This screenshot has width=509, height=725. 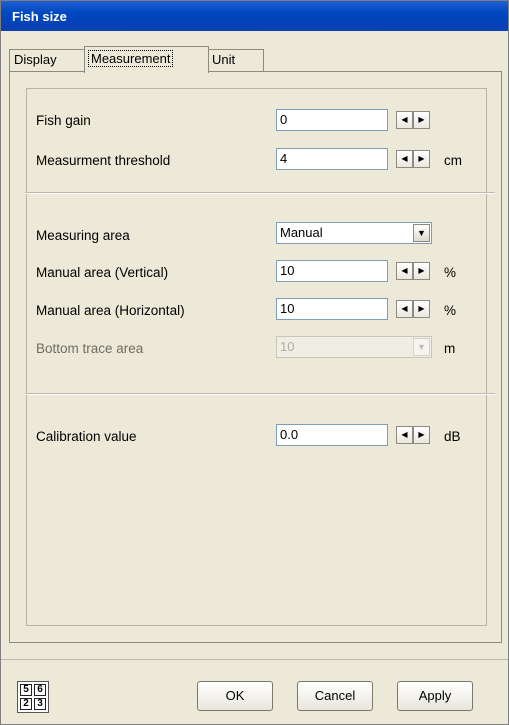 I want to click on manual-area-horizontal-decrease-button: ◀, so click(x=404, y=309).